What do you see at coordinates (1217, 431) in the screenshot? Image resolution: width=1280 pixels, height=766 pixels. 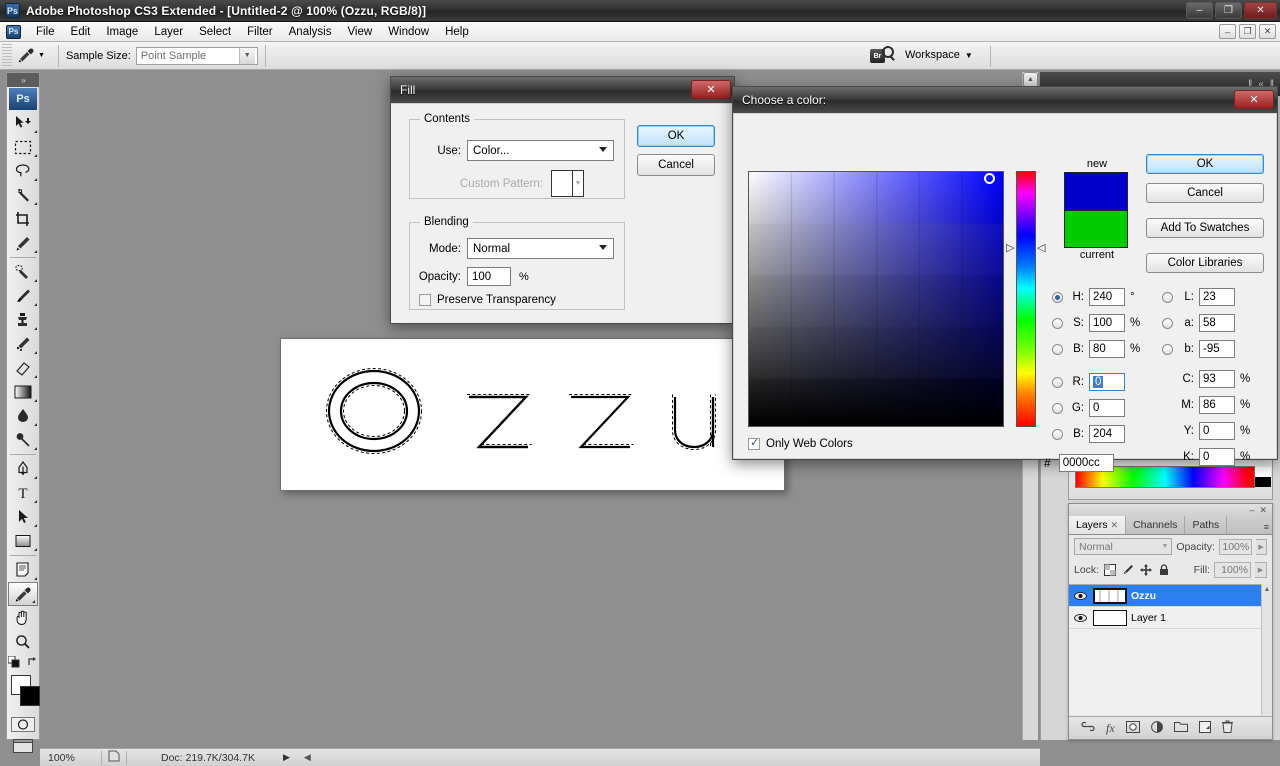 I see `yellow-input: 0` at bounding box center [1217, 431].